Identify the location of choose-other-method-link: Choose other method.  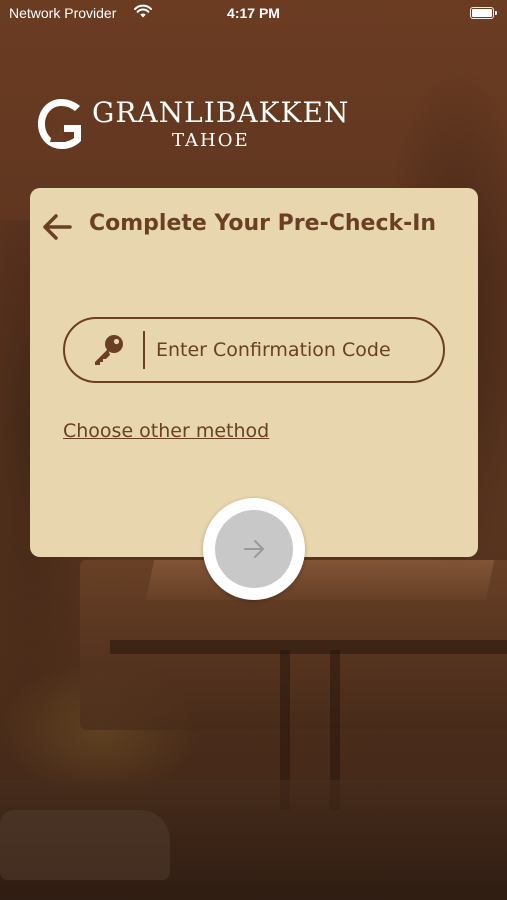
(166, 431).